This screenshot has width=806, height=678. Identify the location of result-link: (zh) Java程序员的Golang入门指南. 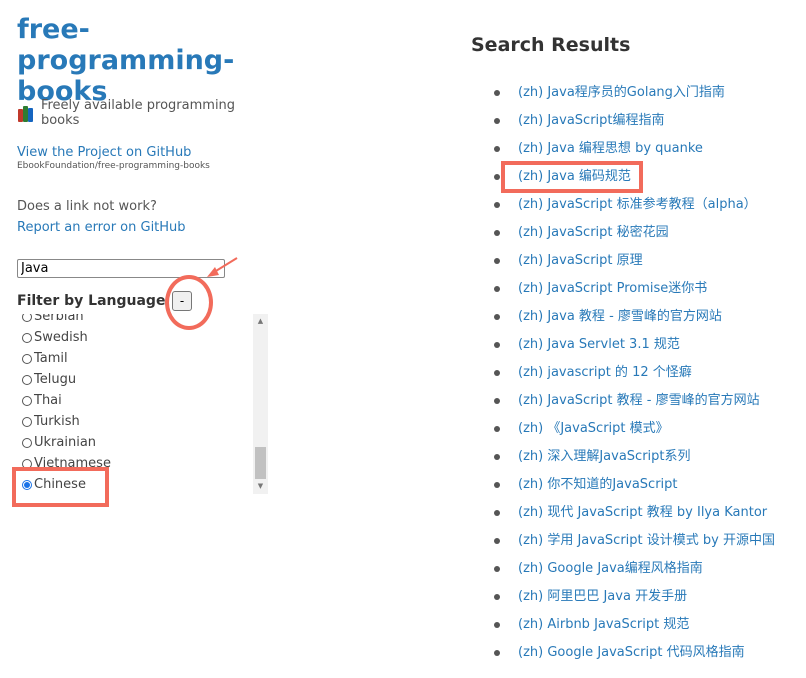
(621, 93).